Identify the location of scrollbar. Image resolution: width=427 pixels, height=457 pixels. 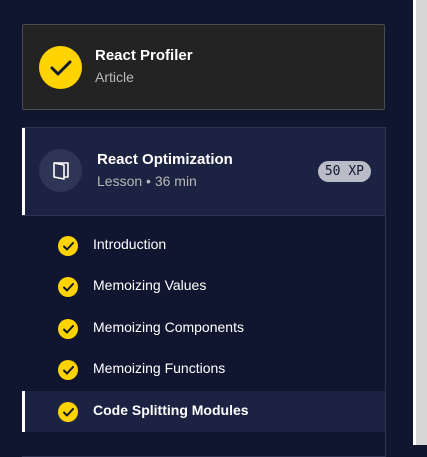
(420, 222).